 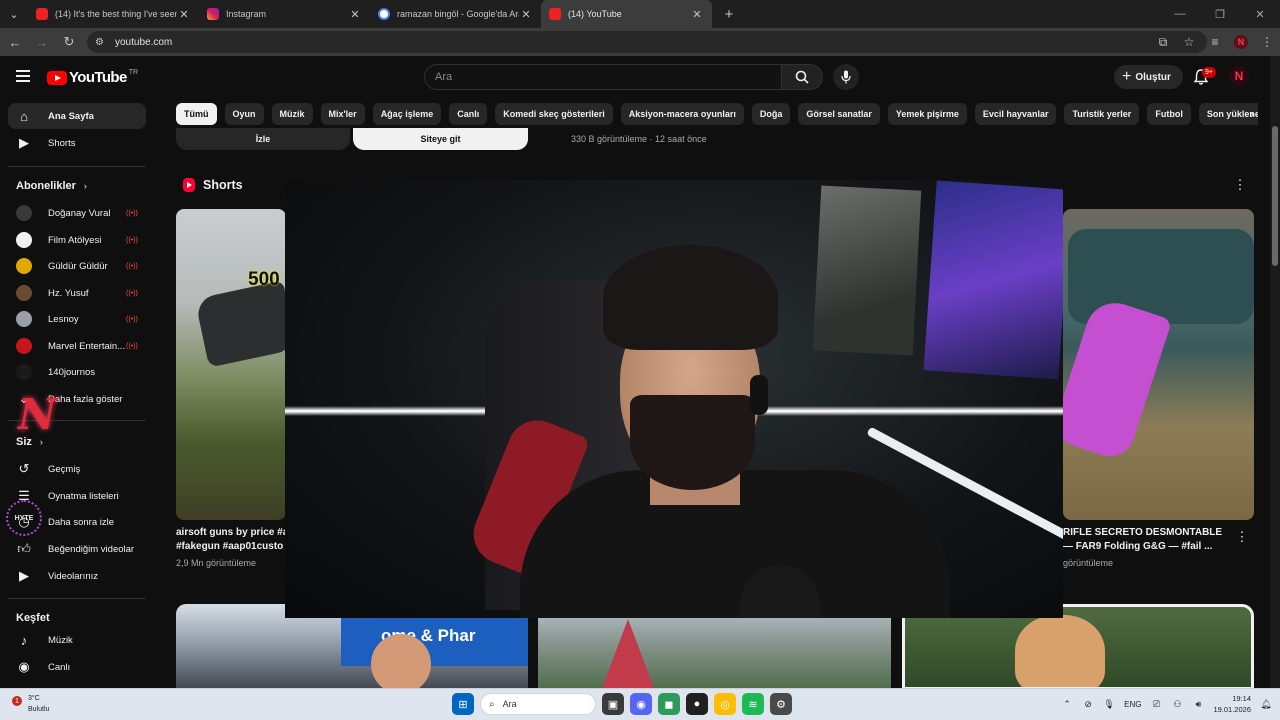 I want to click on sidebar-item-music: ♪ Müzik, so click(x=77, y=640).